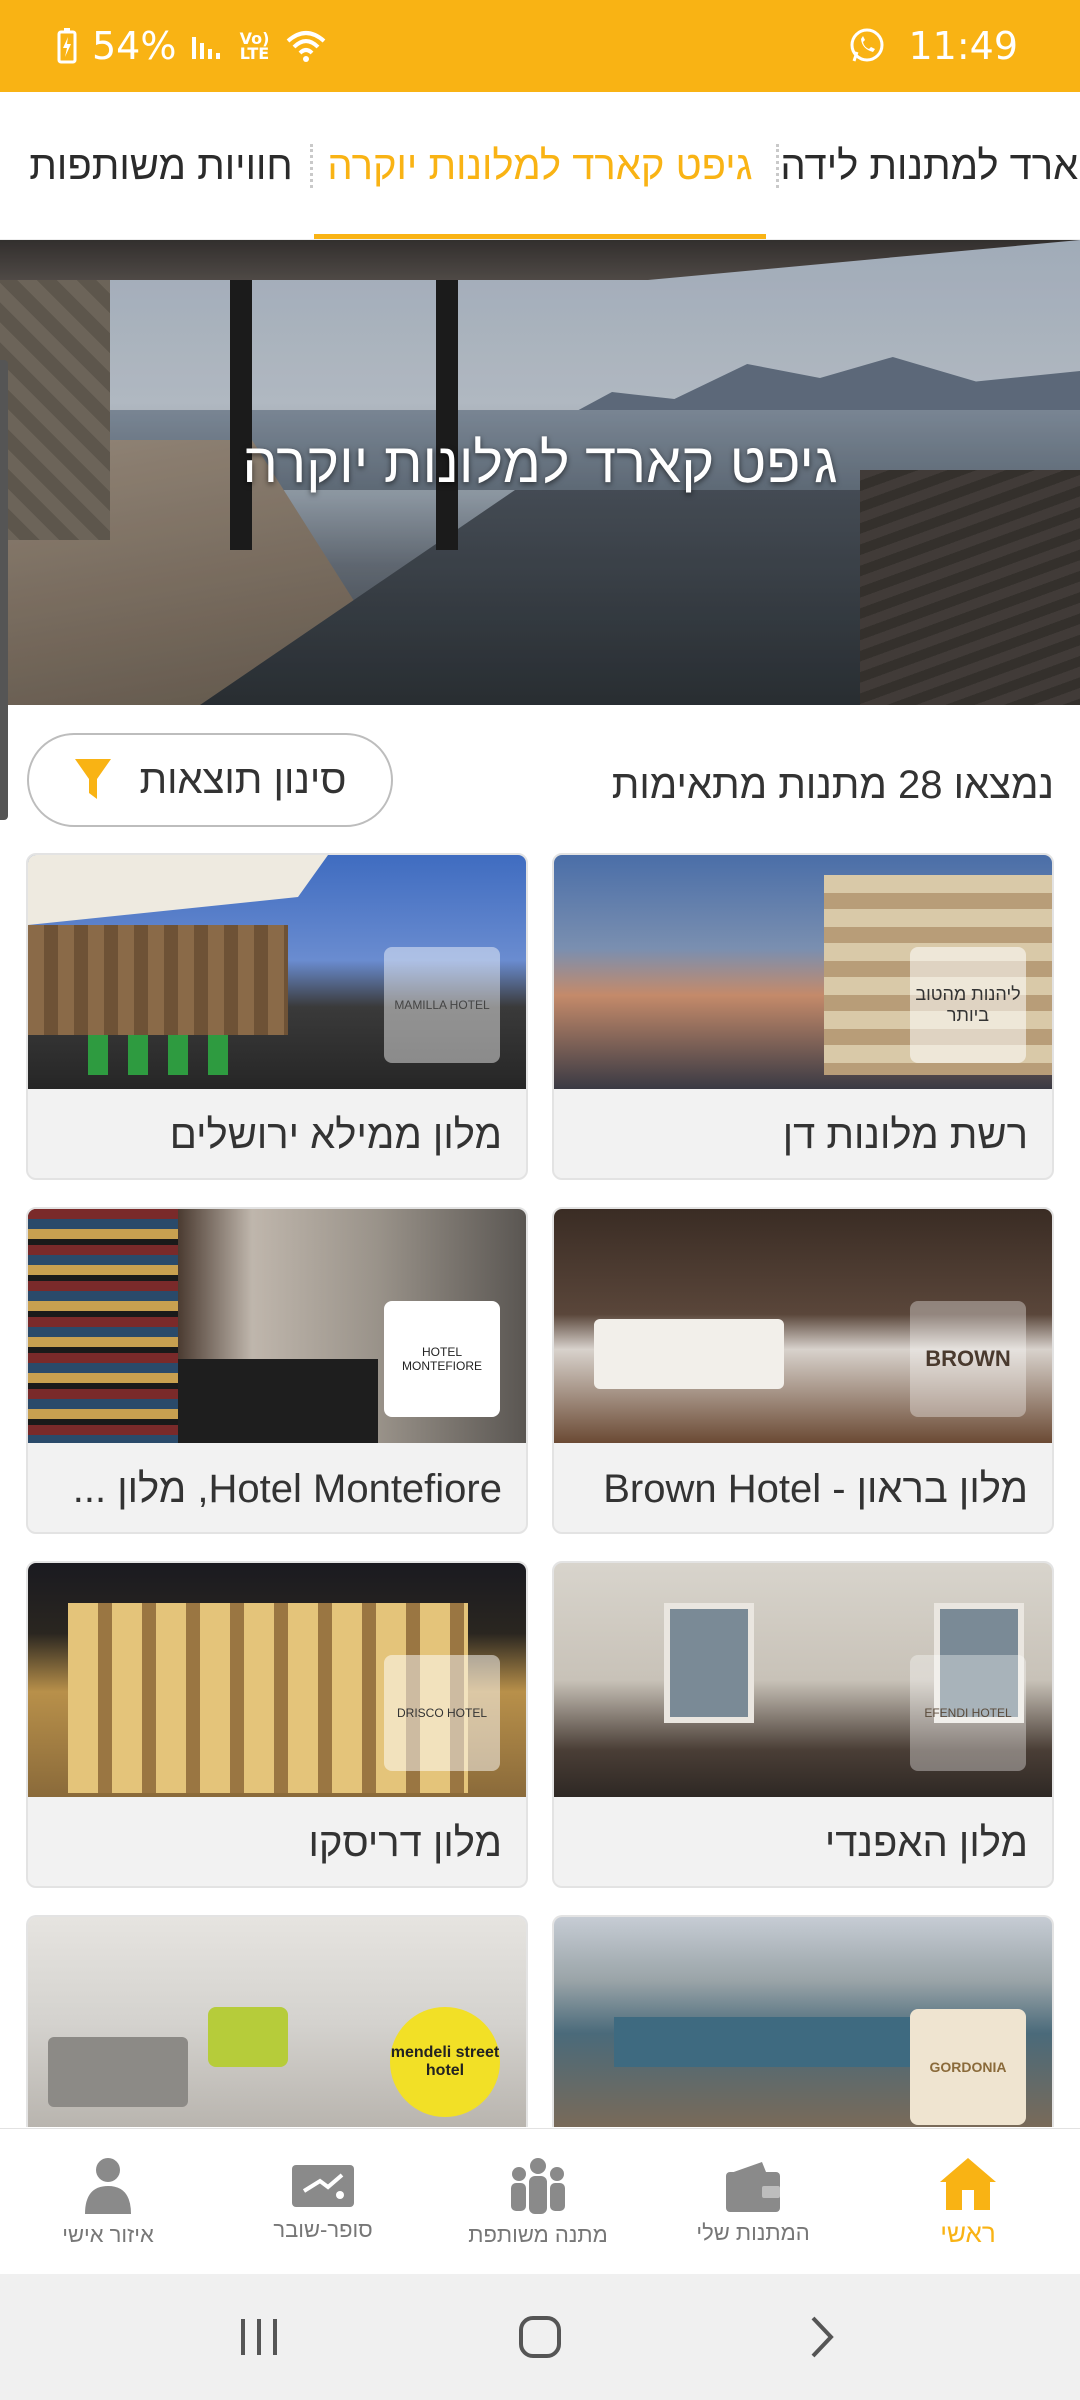 Image resolution: width=1080 pixels, height=2400 pixels. I want to click on tab-label: חוויות משותפות, so click(161, 165).